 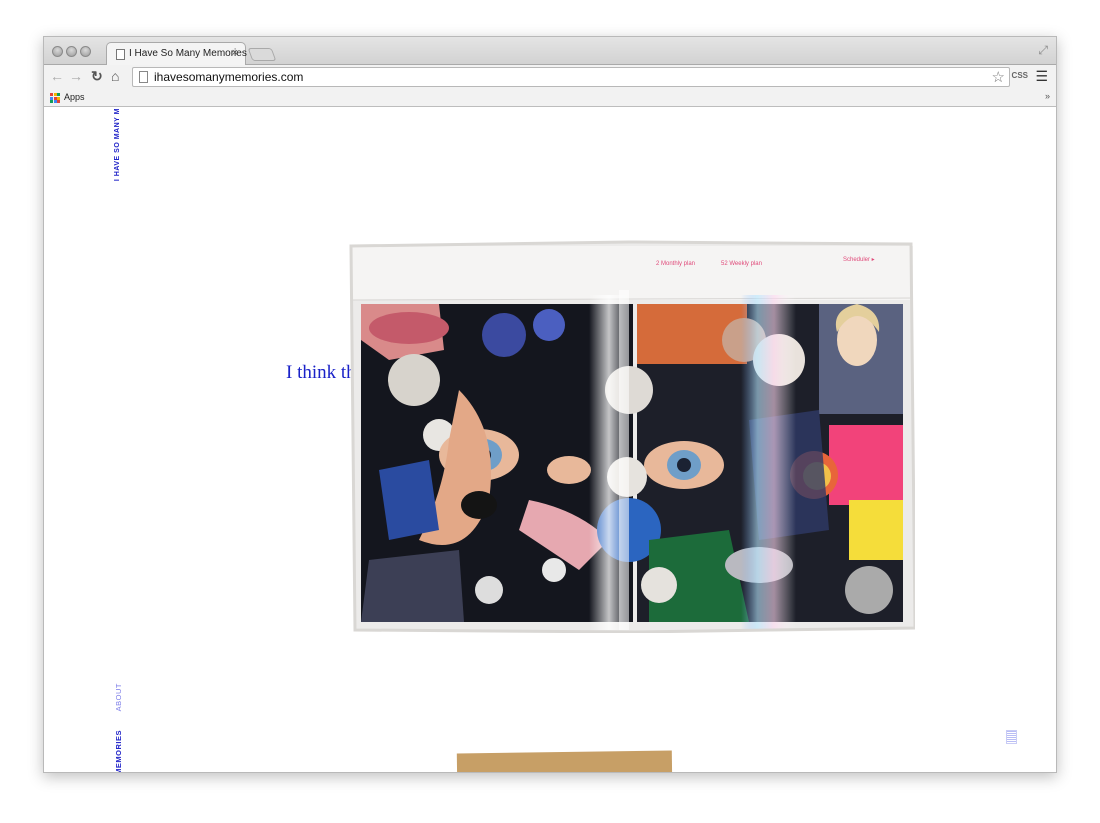 I want to click on browser-tab: I Have So Many Memories ×, so click(x=176, y=54).